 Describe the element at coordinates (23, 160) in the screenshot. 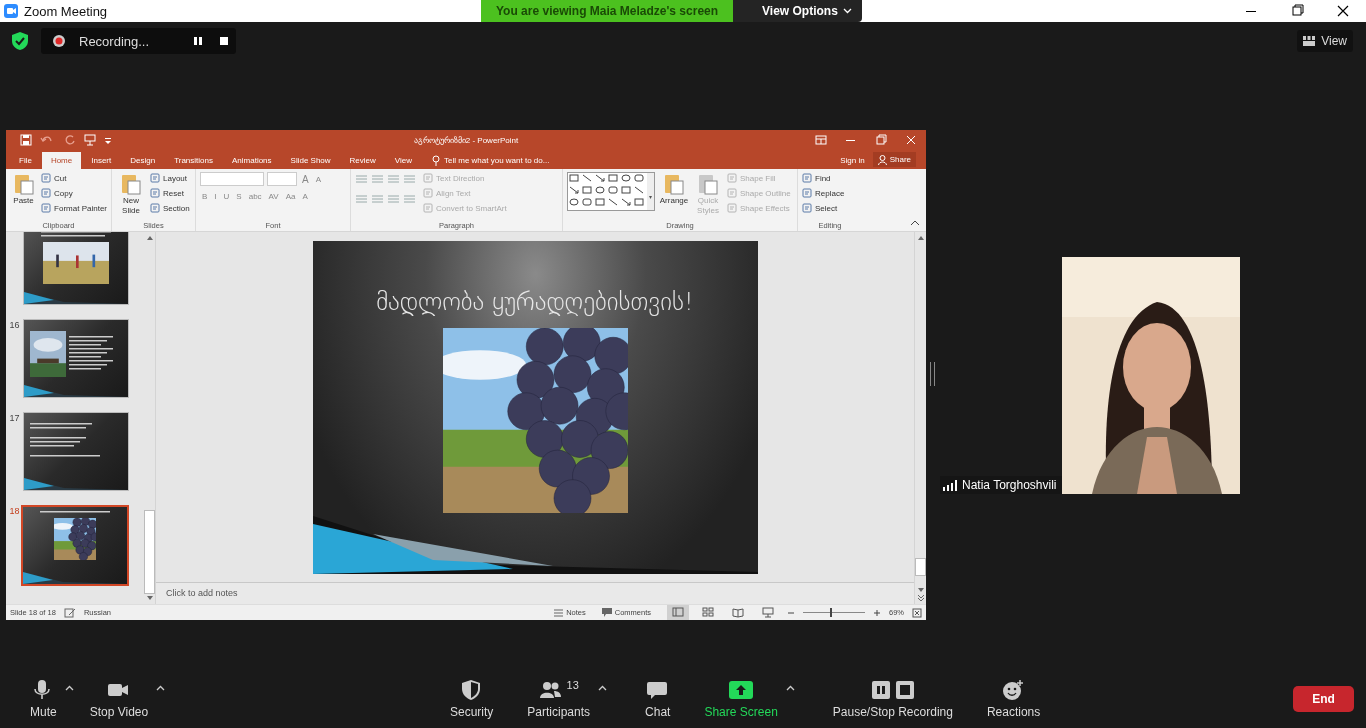

I see `ribbon-tab: File` at that location.